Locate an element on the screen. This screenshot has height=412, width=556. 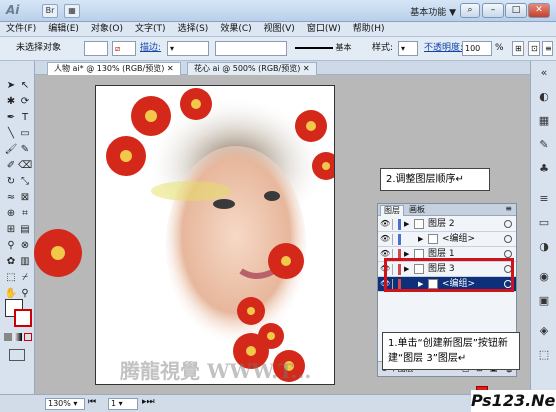
screen-mode-icon is located at coordinates (17, 355).